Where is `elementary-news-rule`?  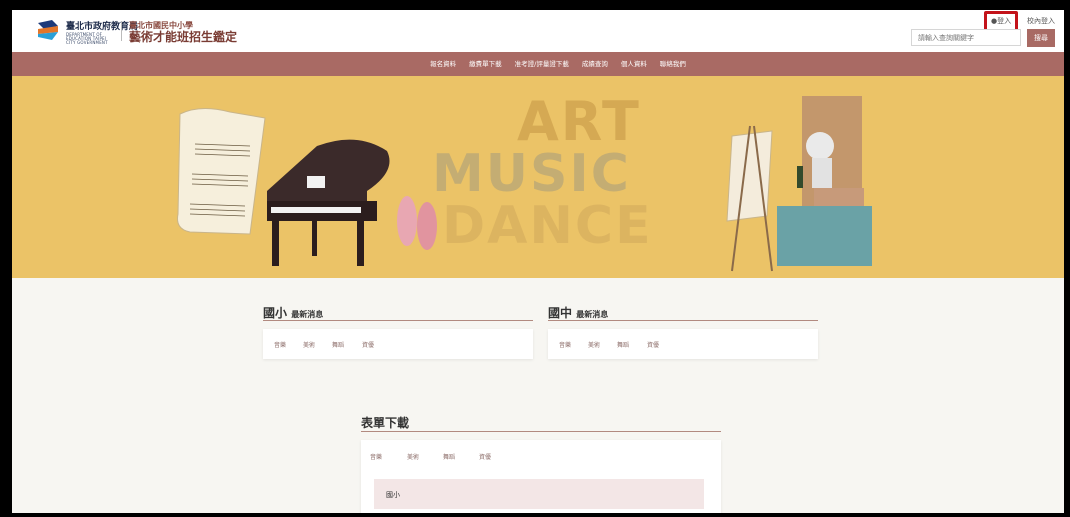 elementary-news-rule is located at coordinates (398, 320).